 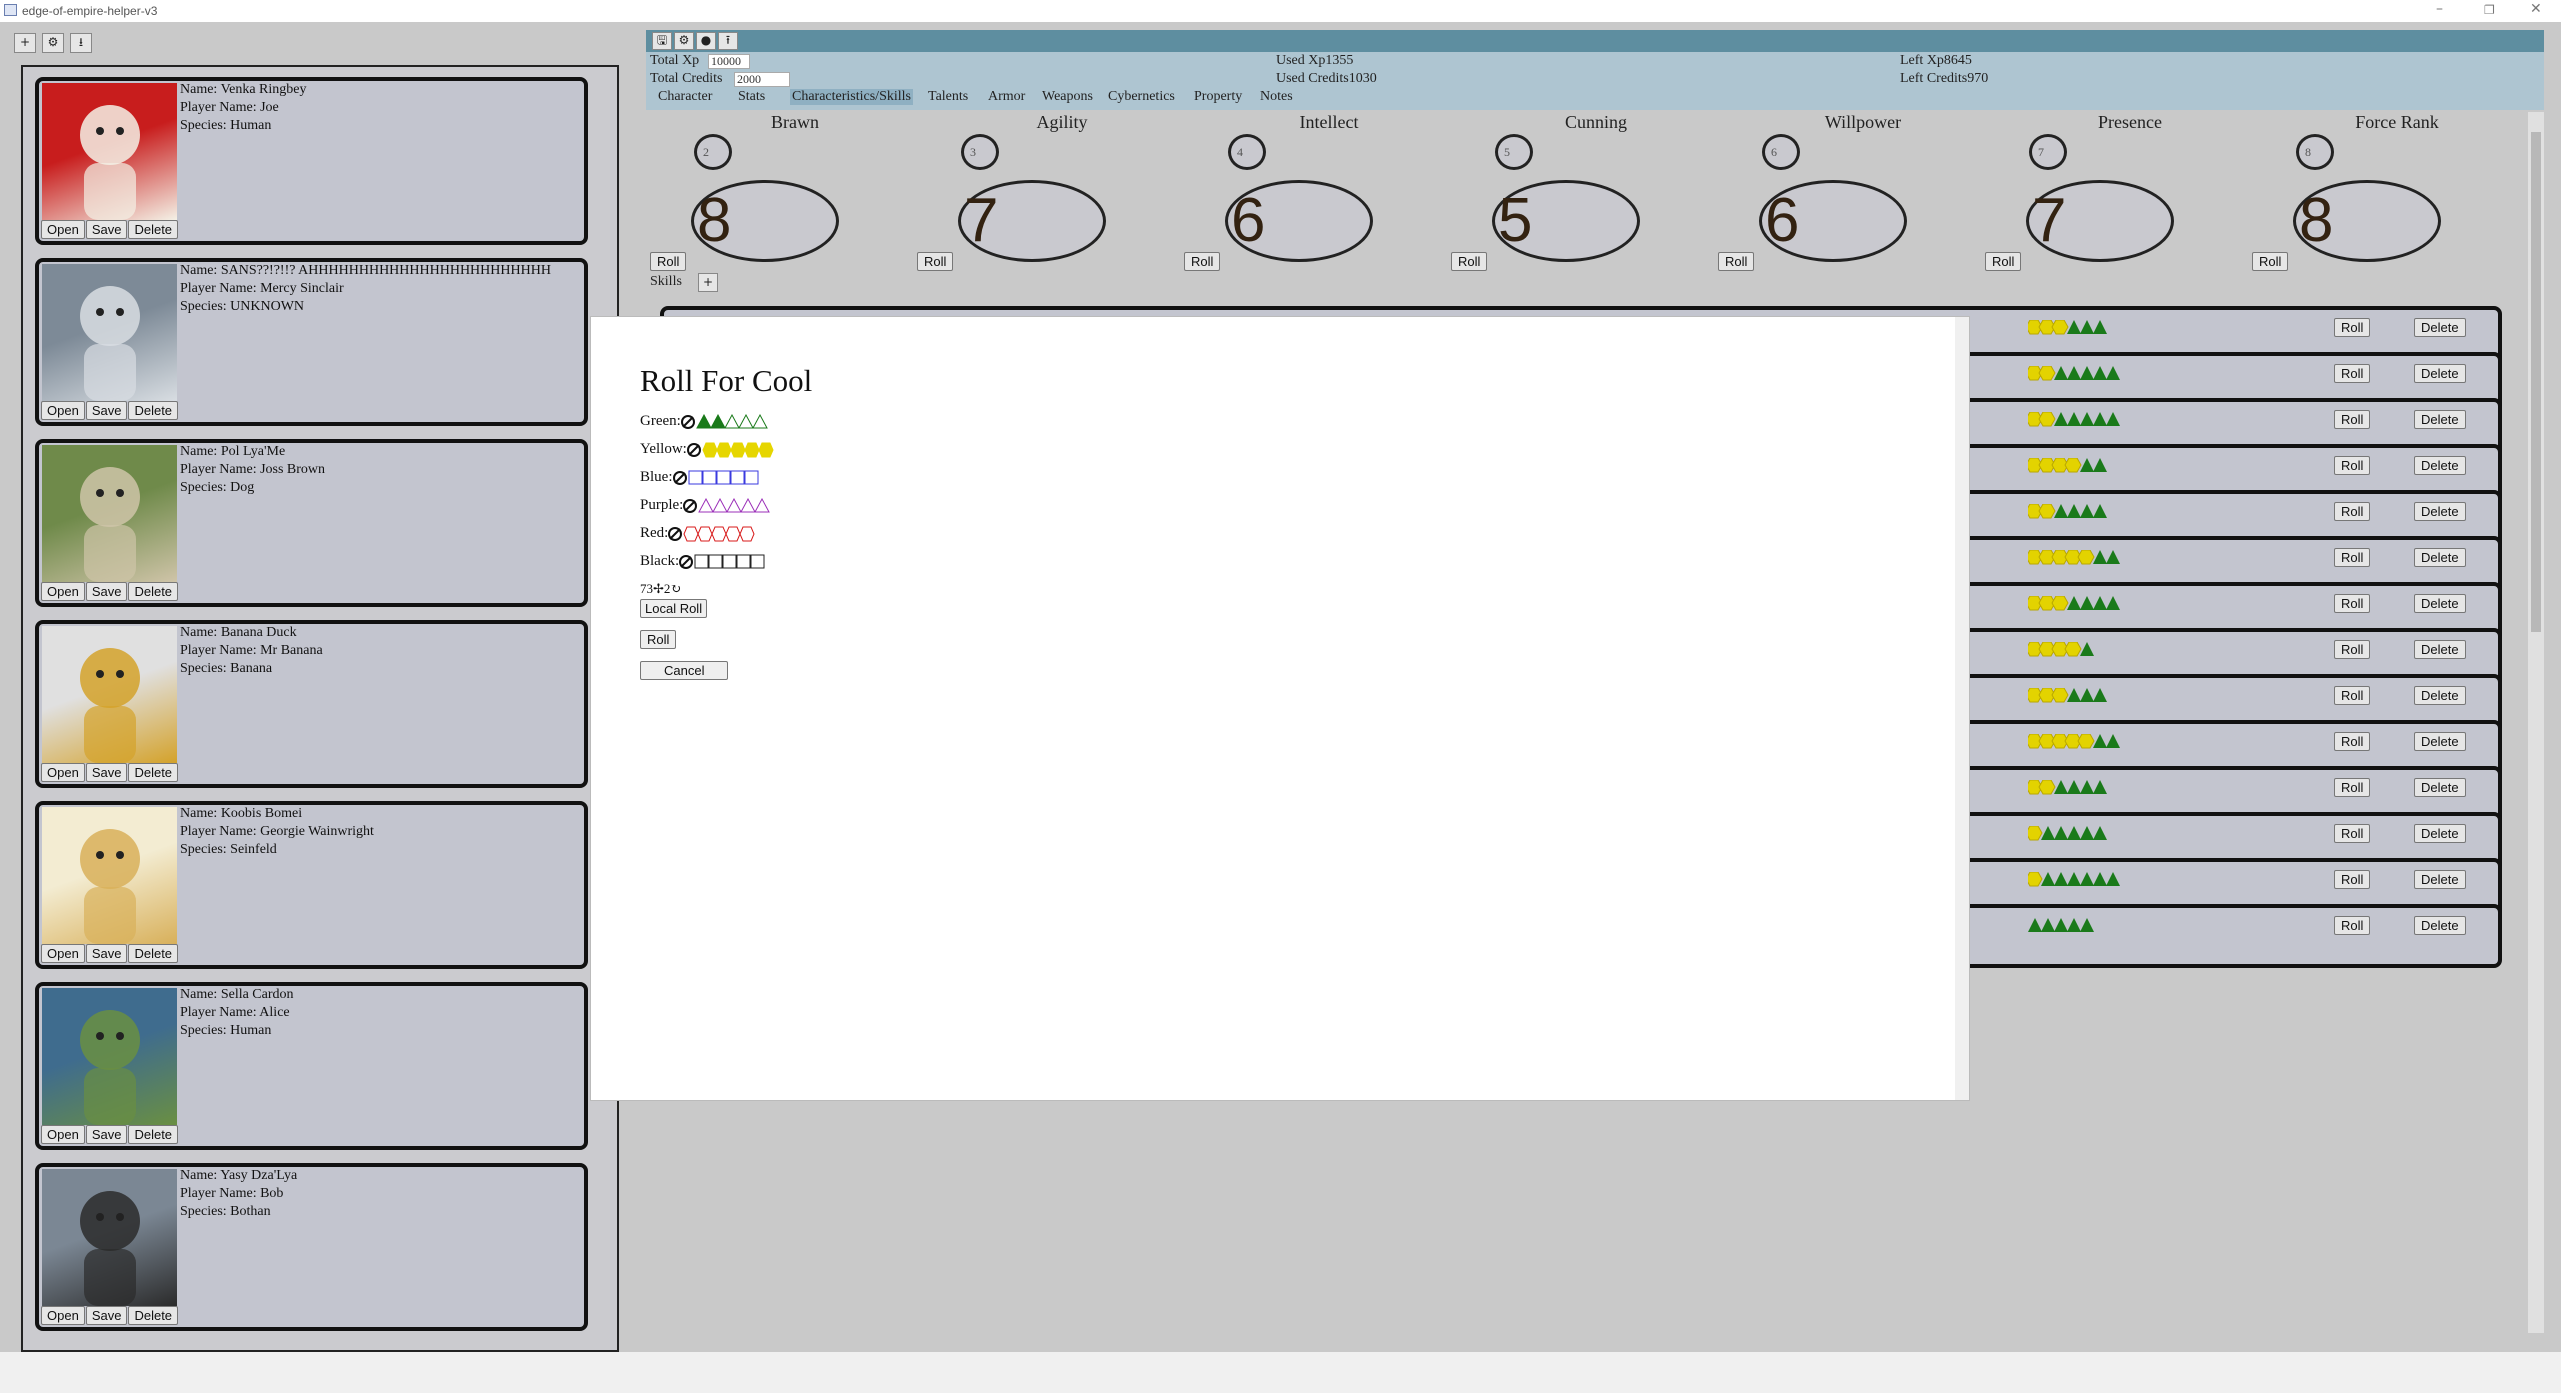 What do you see at coordinates (685, 97) in the screenshot?
I see `tab-character: Character` at bounding box center [685, 97].